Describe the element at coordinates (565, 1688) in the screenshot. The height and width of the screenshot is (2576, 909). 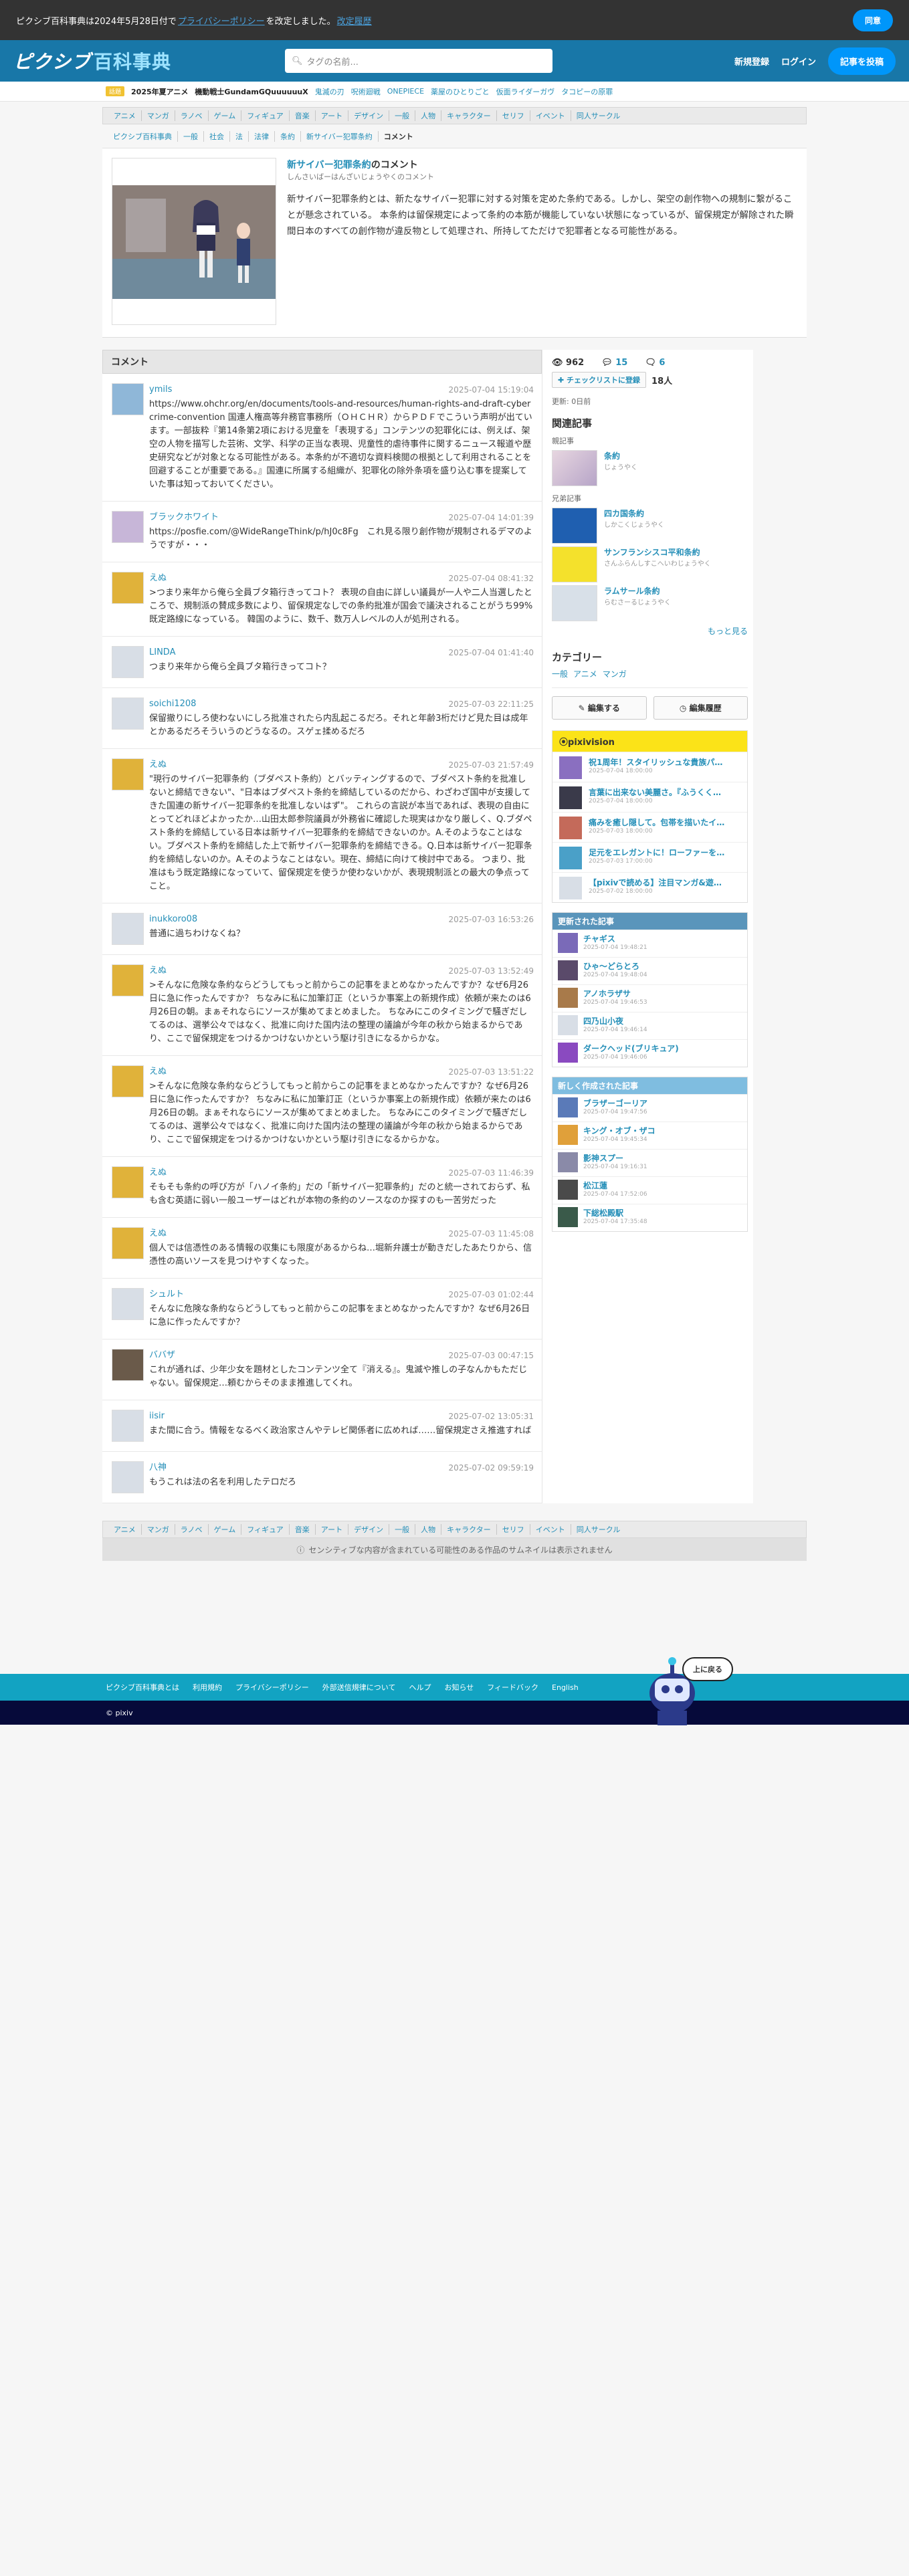
I see `footer-link: English` at that location.